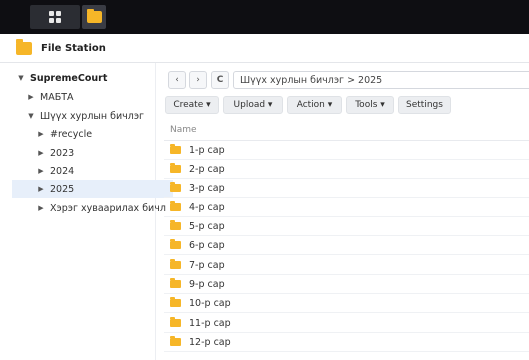 The height and width of the screenshot is (360, 529). What do you see at coordinates (207, 150) in the screenshot?
I see `folder-name: 1-р сар` at bounding box center [207, 150].